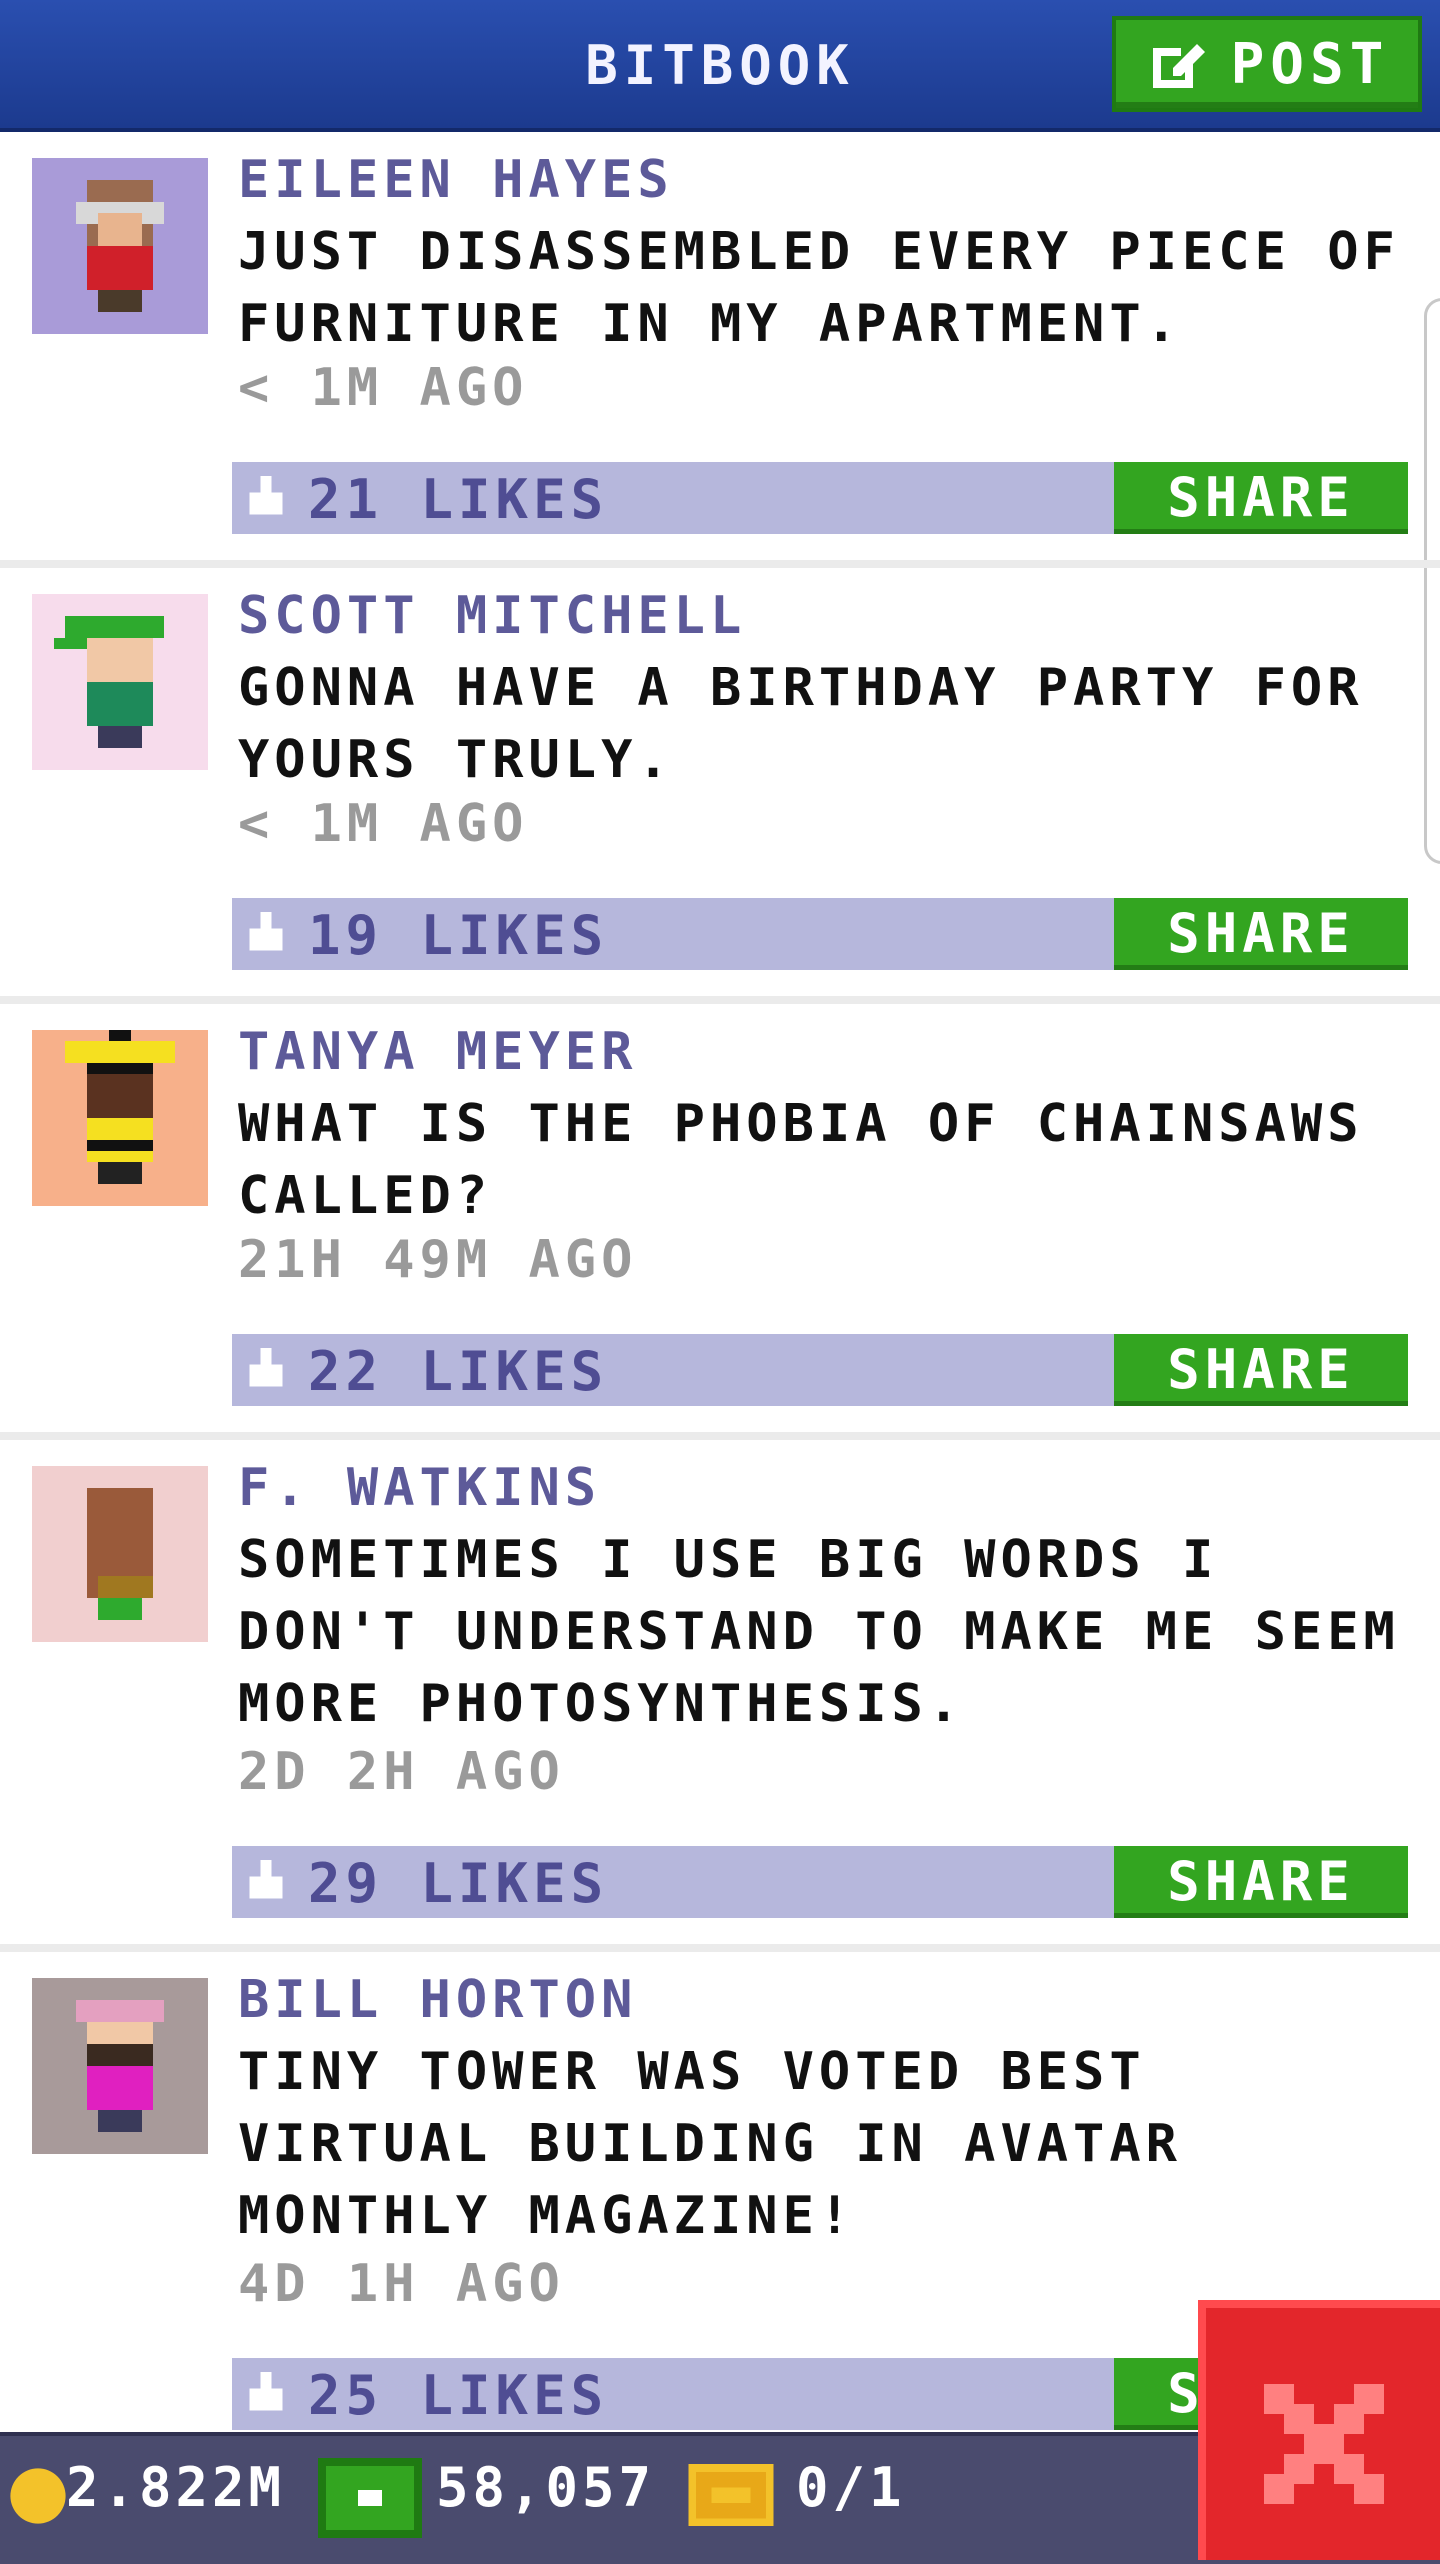 This screenshot has height=2564, width=1440. Describe the element at coordinates (820, 1370) in the screenshot. I see `like-bar: 22 LIKES SHARE` at that location.